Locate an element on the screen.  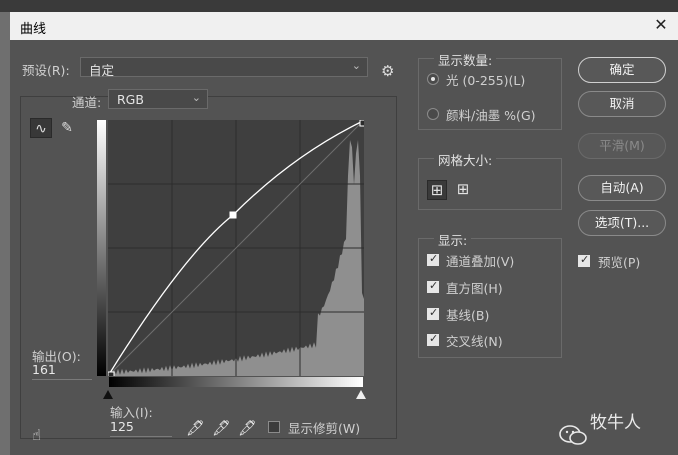
channel-overlay-label: 通道叠加(V) is located at coordinates (480, 261).